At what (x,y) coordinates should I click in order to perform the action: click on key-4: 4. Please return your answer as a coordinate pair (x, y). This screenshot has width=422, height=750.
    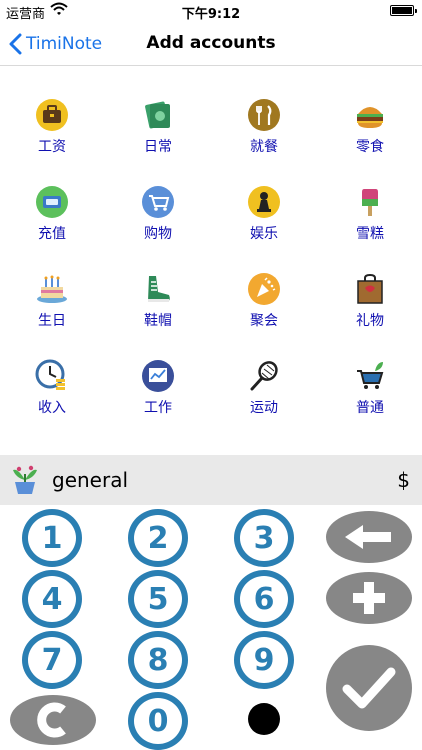
    Looking at the image, I should click on (52, 599).